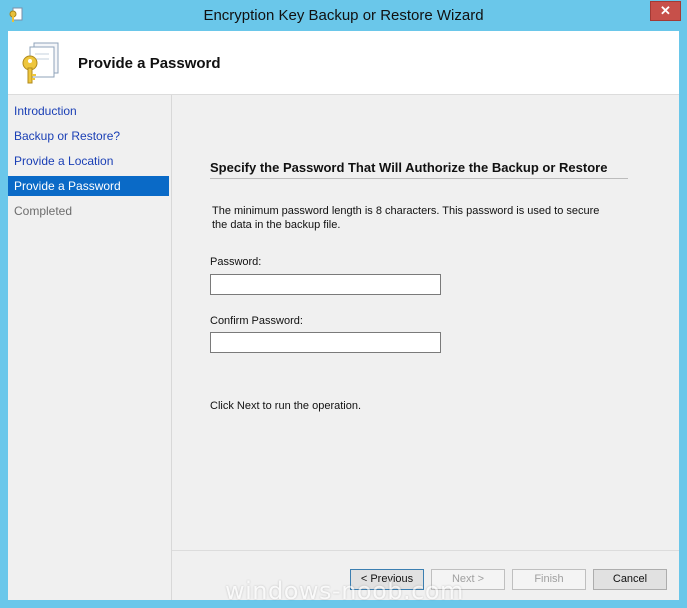  Describe the element at coordinates (325, 342) in the screenshot. I see `confirm-password-field` at that location.